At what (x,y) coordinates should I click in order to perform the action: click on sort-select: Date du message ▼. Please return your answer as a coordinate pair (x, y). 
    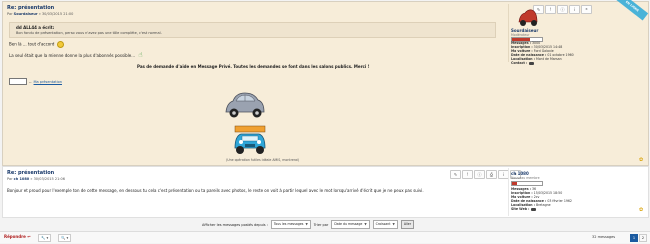
    Looking at the image, I should click on (350, 224).